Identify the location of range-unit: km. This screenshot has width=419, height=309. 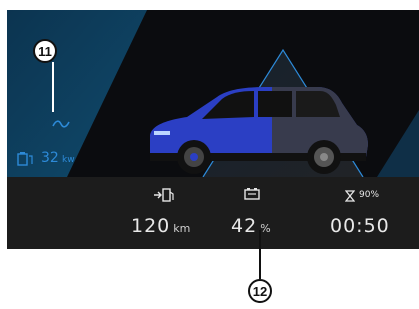
(182, 228).